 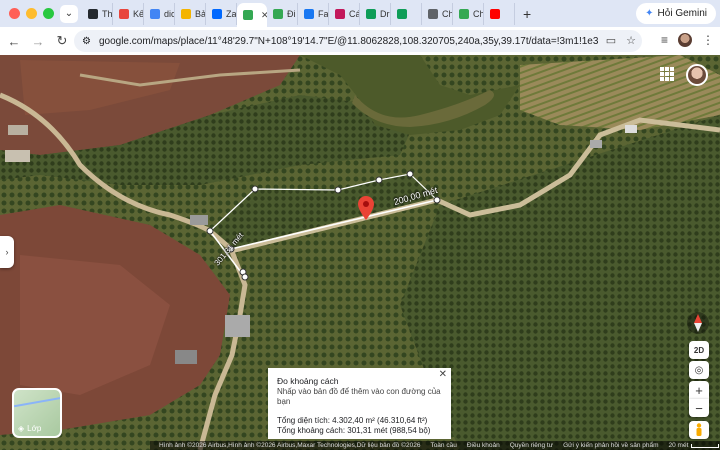 I want to click on tab-title: Th, so click(x=107, y=13).